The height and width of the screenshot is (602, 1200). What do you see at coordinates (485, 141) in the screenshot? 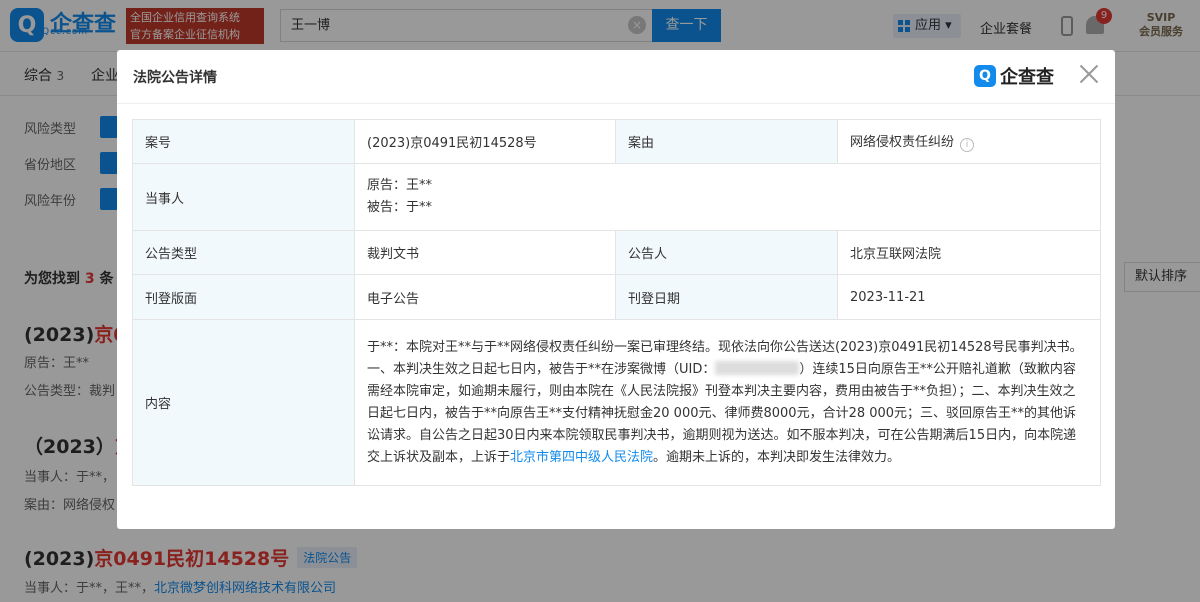
I see `case-no-value: (2023)京0491民初14528号` at bounding box center [485, 141].